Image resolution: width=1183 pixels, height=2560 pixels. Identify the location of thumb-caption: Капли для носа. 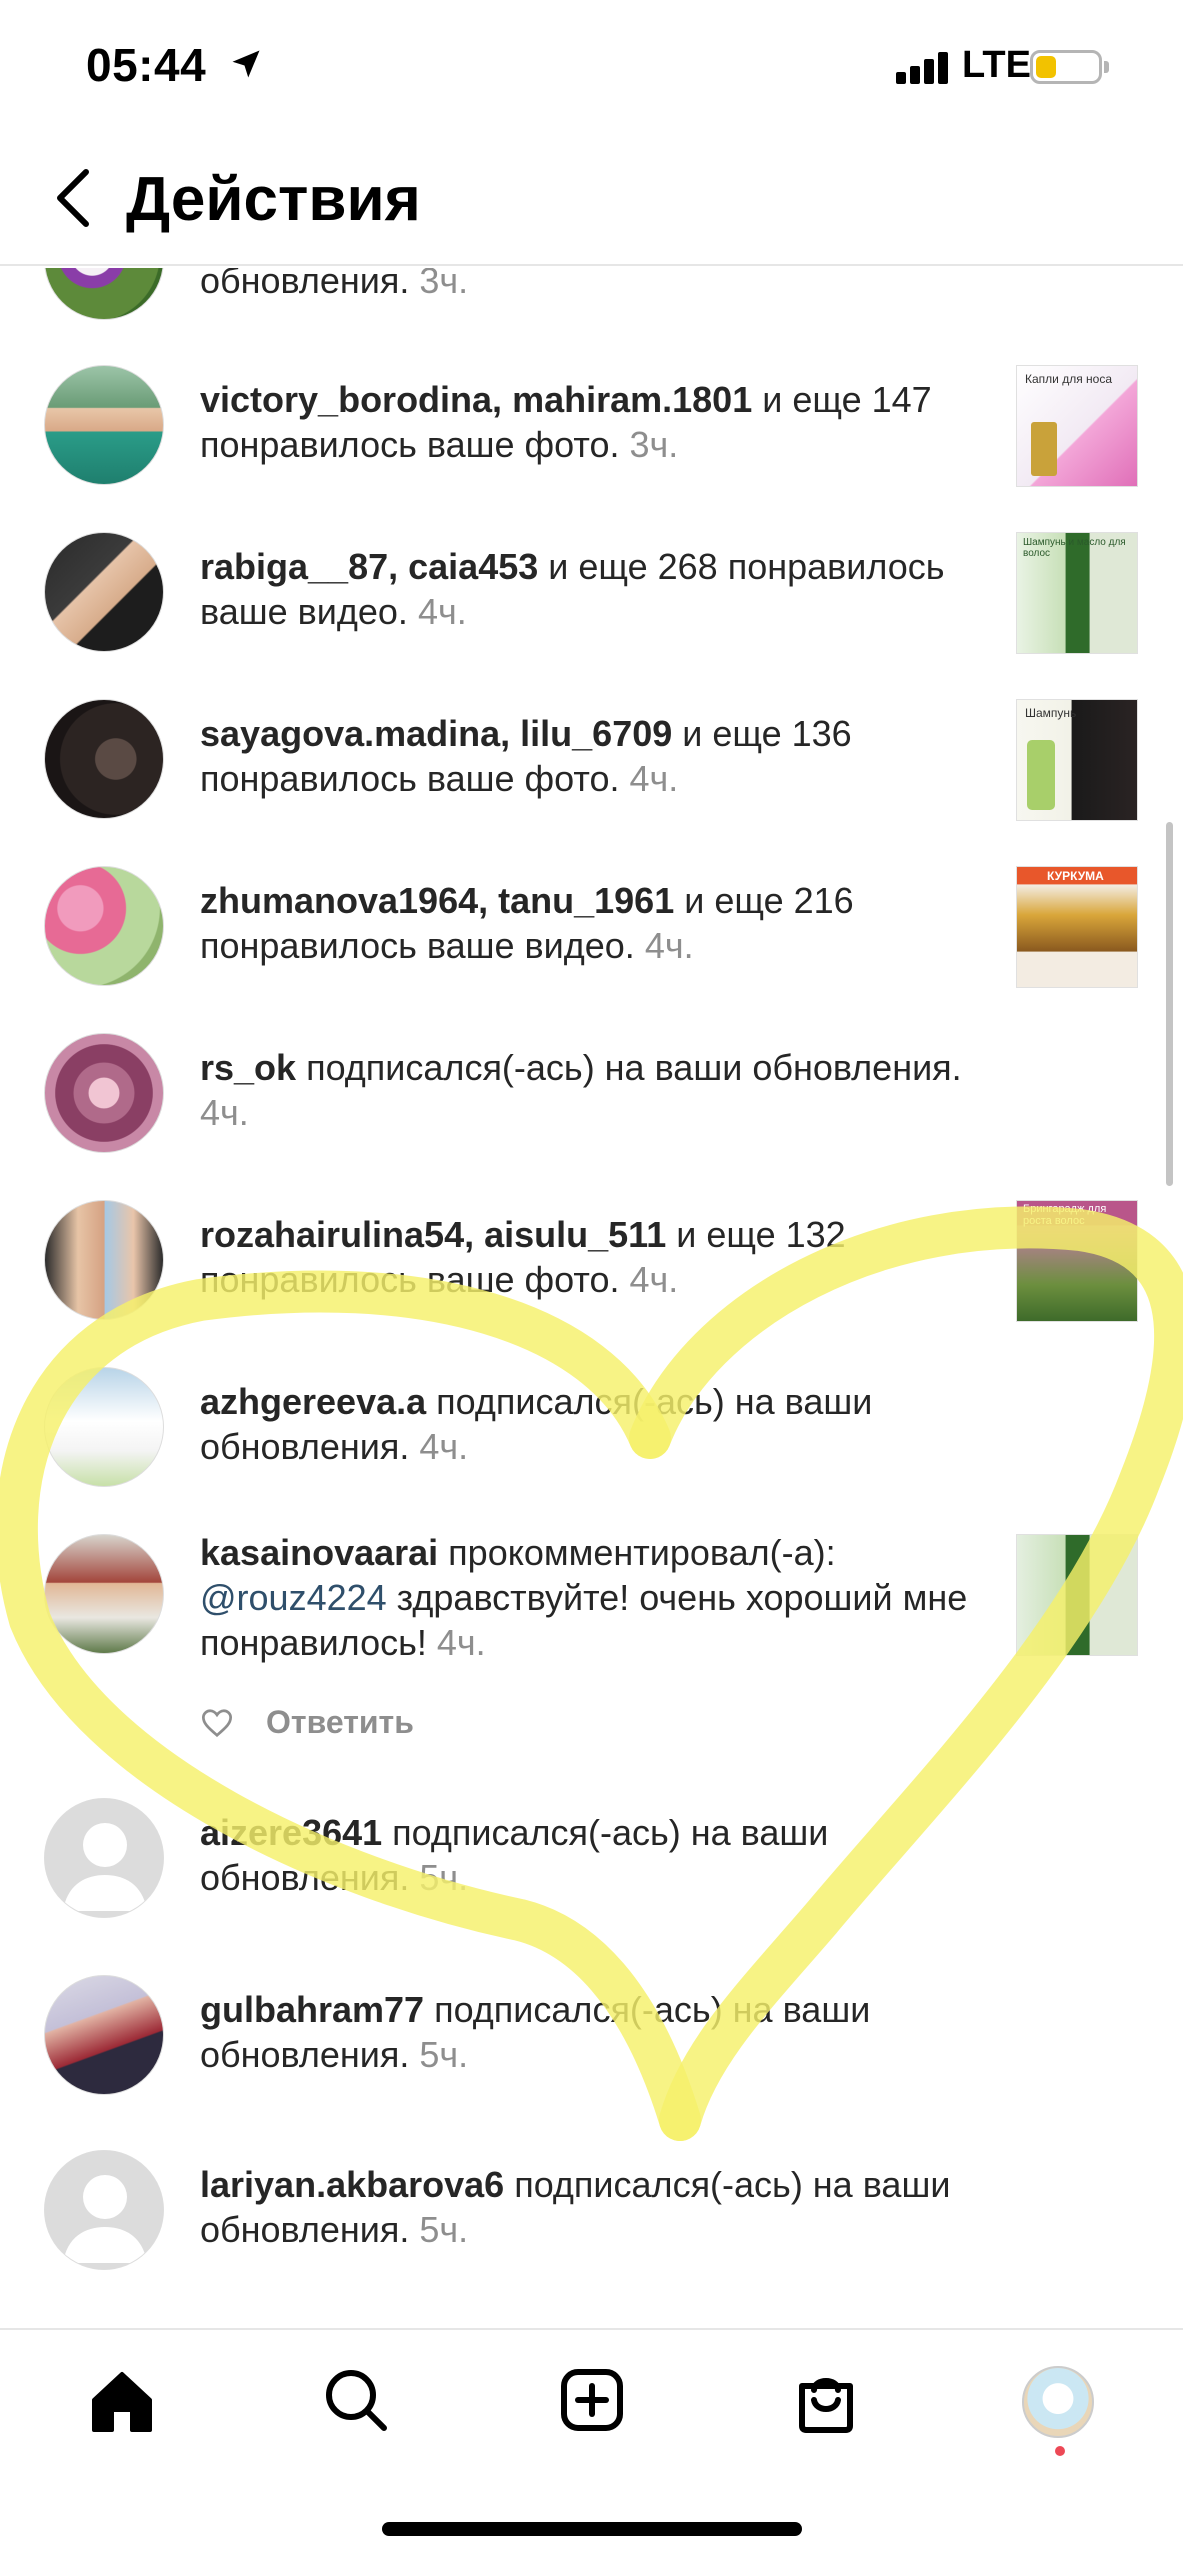
(1069, 379).